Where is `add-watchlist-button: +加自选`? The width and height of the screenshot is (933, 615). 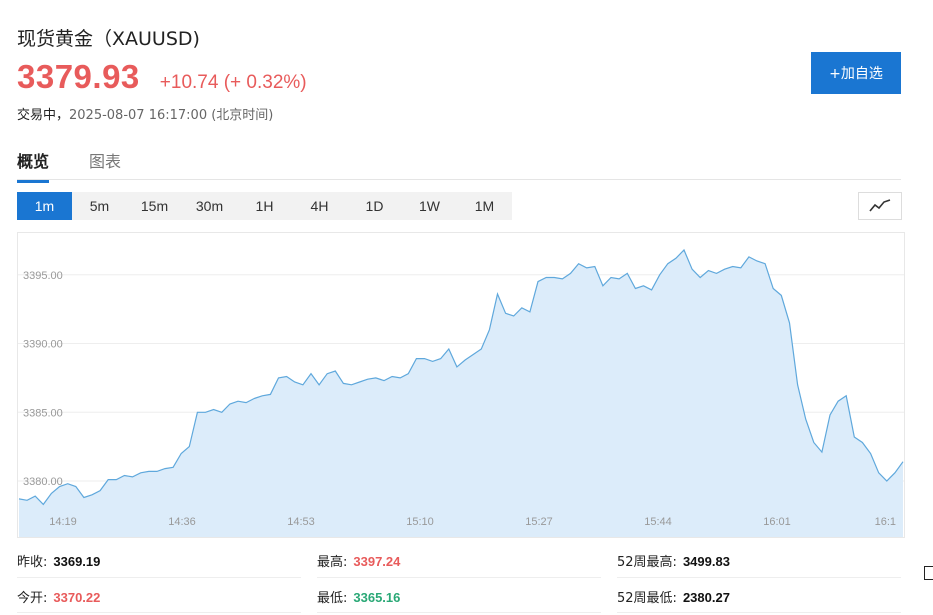 add-watchlist-button: +加自选 is located at coordinates (856, 73).